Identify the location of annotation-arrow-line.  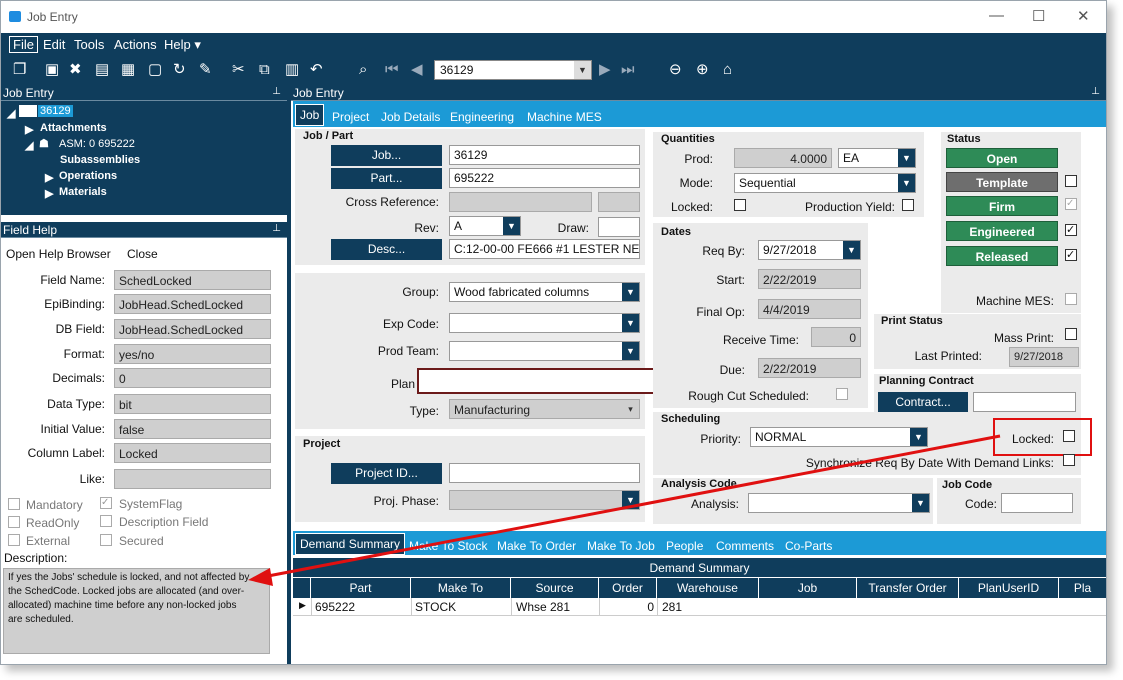
(634, 506).